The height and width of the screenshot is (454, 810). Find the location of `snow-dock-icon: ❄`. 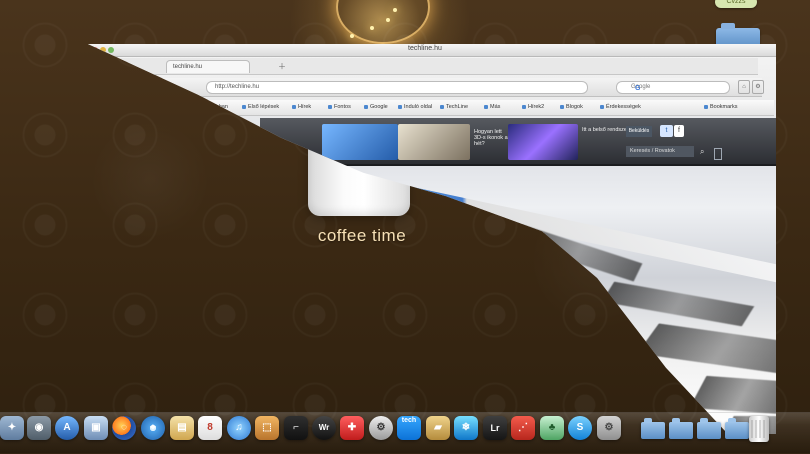

snow-dock-icon: ❄ is located at coordinates (466, 428).